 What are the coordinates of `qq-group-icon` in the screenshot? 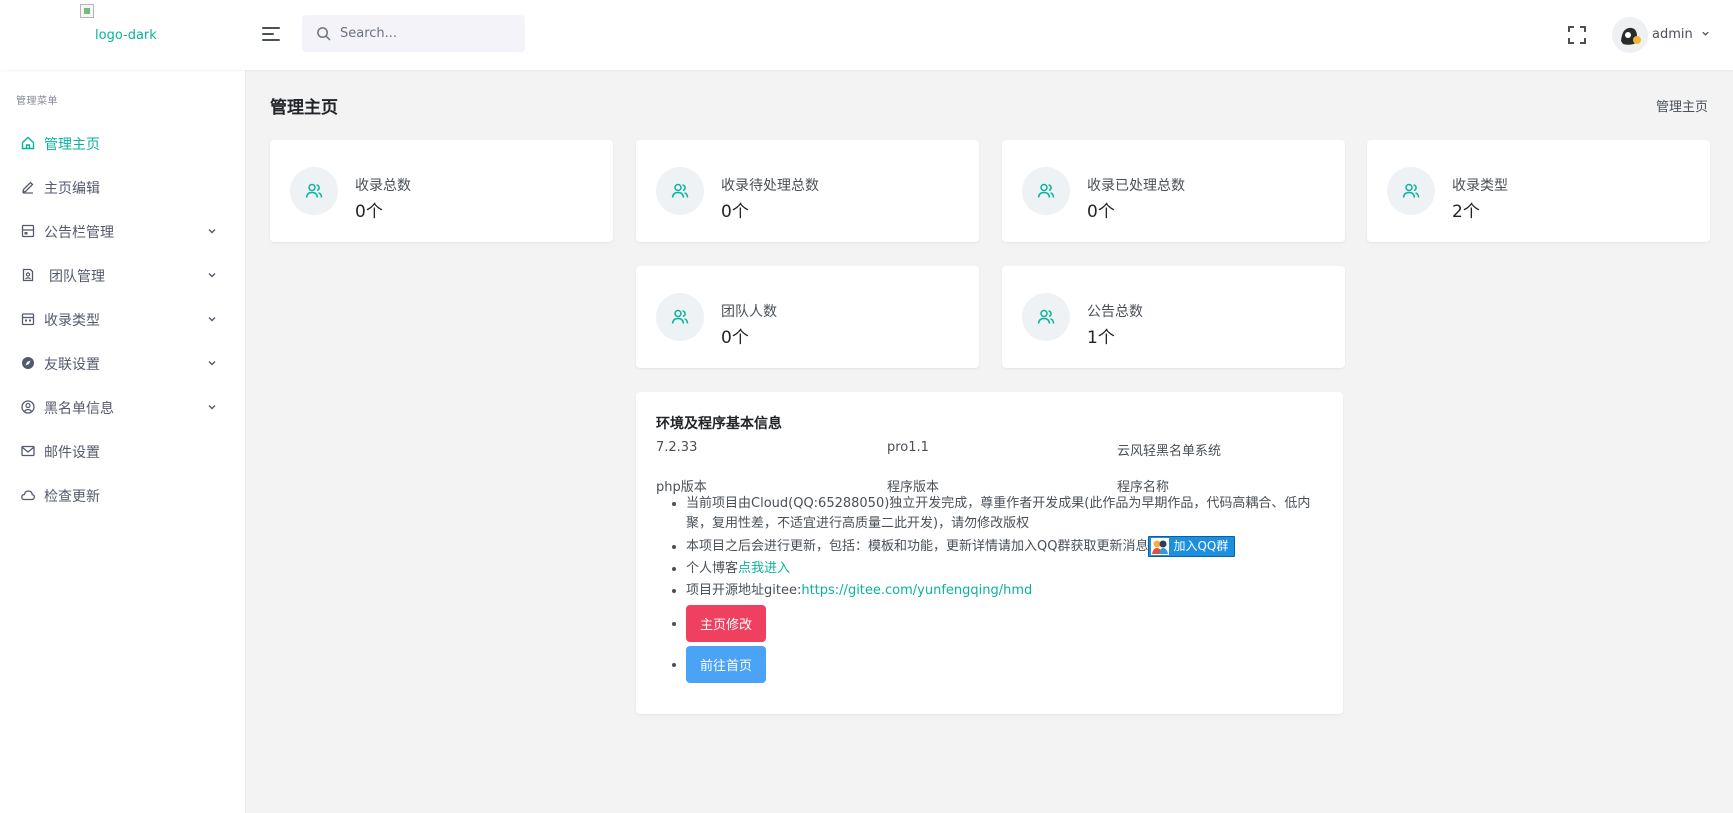 It's located at (1160, 546).